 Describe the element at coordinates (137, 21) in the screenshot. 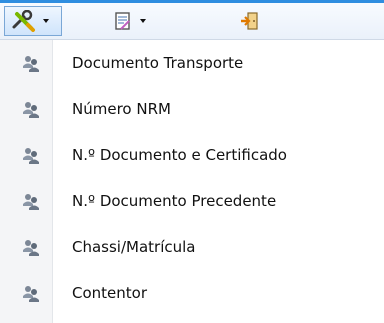

I see `documents-dropdown-button` at that location.